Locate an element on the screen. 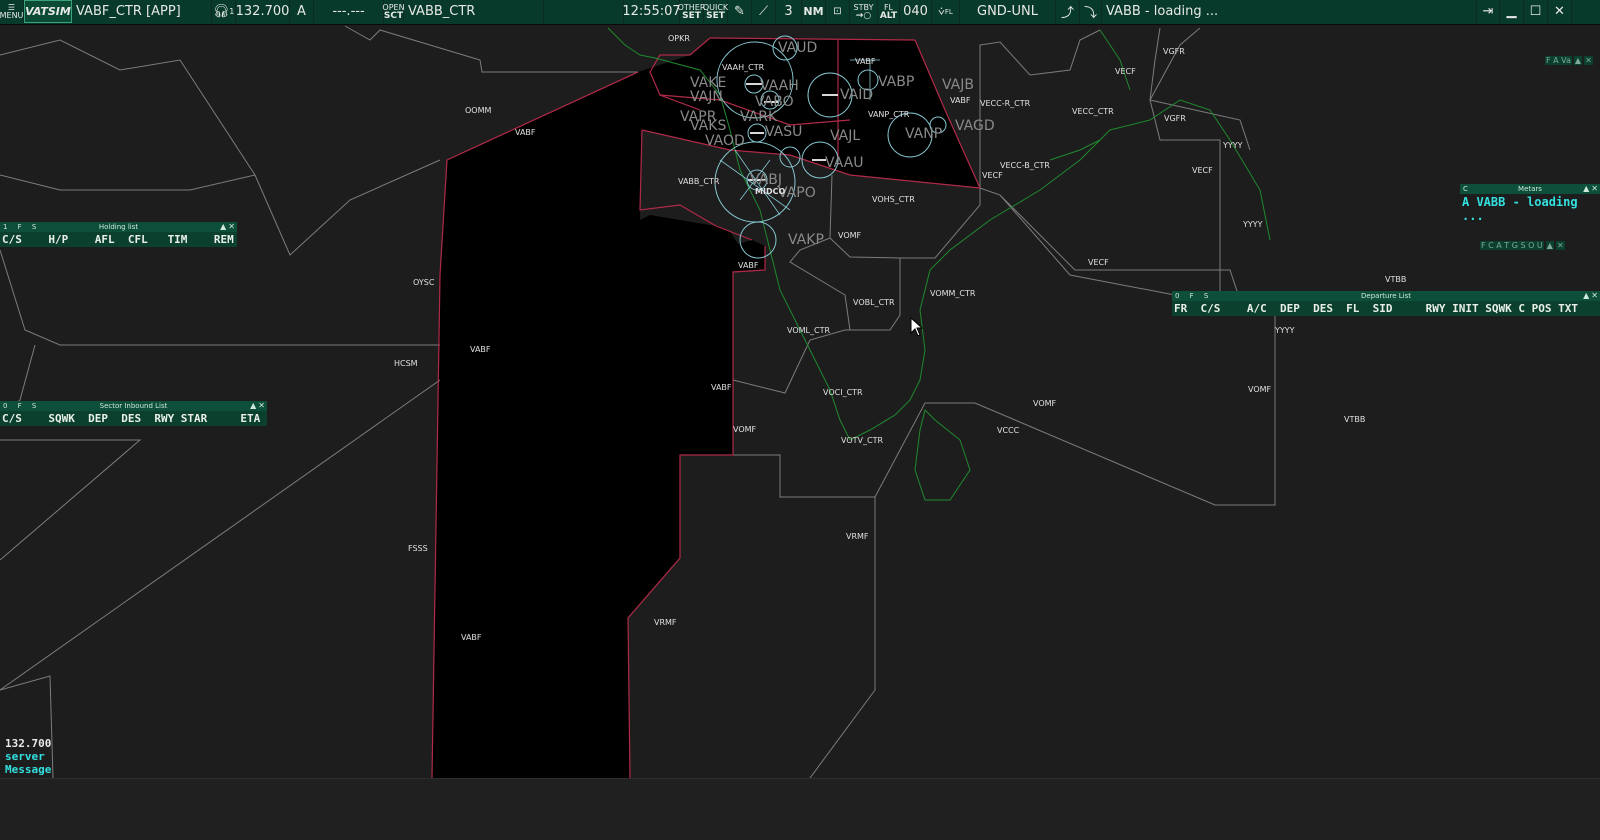 Image resolution: width=1600 pixels, height=840 pixels. measure-tool-button: ⟋ is located at coordinates (764, 11).